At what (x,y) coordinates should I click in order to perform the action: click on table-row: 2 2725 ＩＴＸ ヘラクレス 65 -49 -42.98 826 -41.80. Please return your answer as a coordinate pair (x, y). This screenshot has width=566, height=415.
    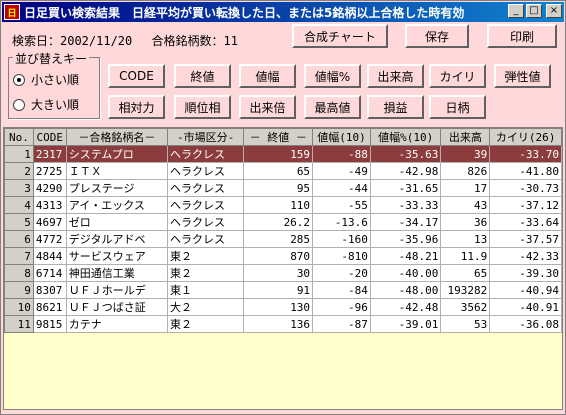
    Looking at the image, I should click on (283, 171).